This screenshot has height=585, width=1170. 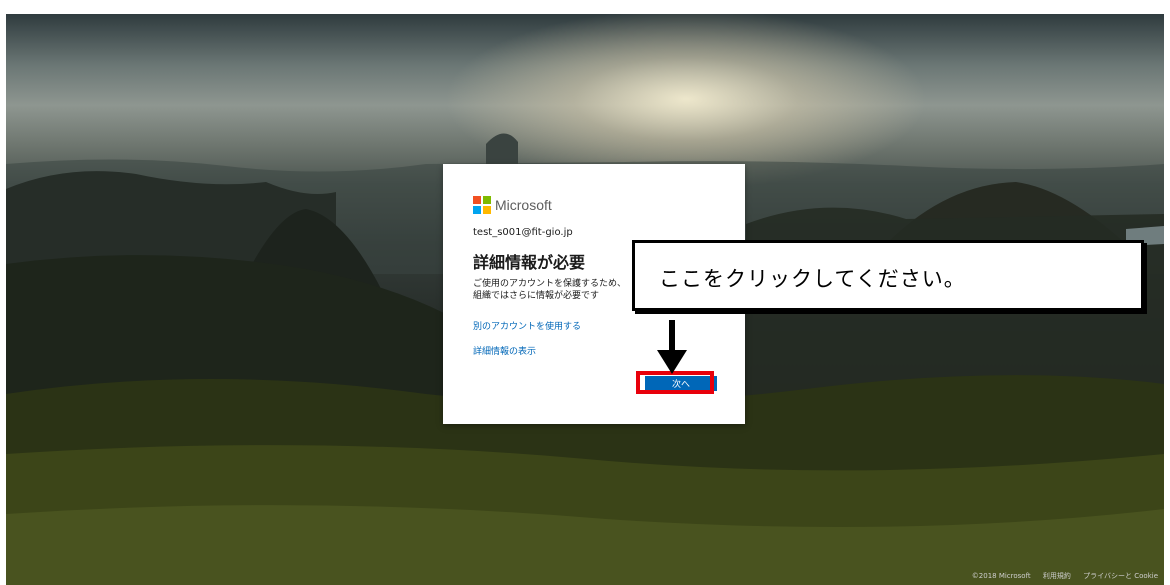 I want to click on instruction-callout: ここをクリックしてください。, so click(x=888, y=275).